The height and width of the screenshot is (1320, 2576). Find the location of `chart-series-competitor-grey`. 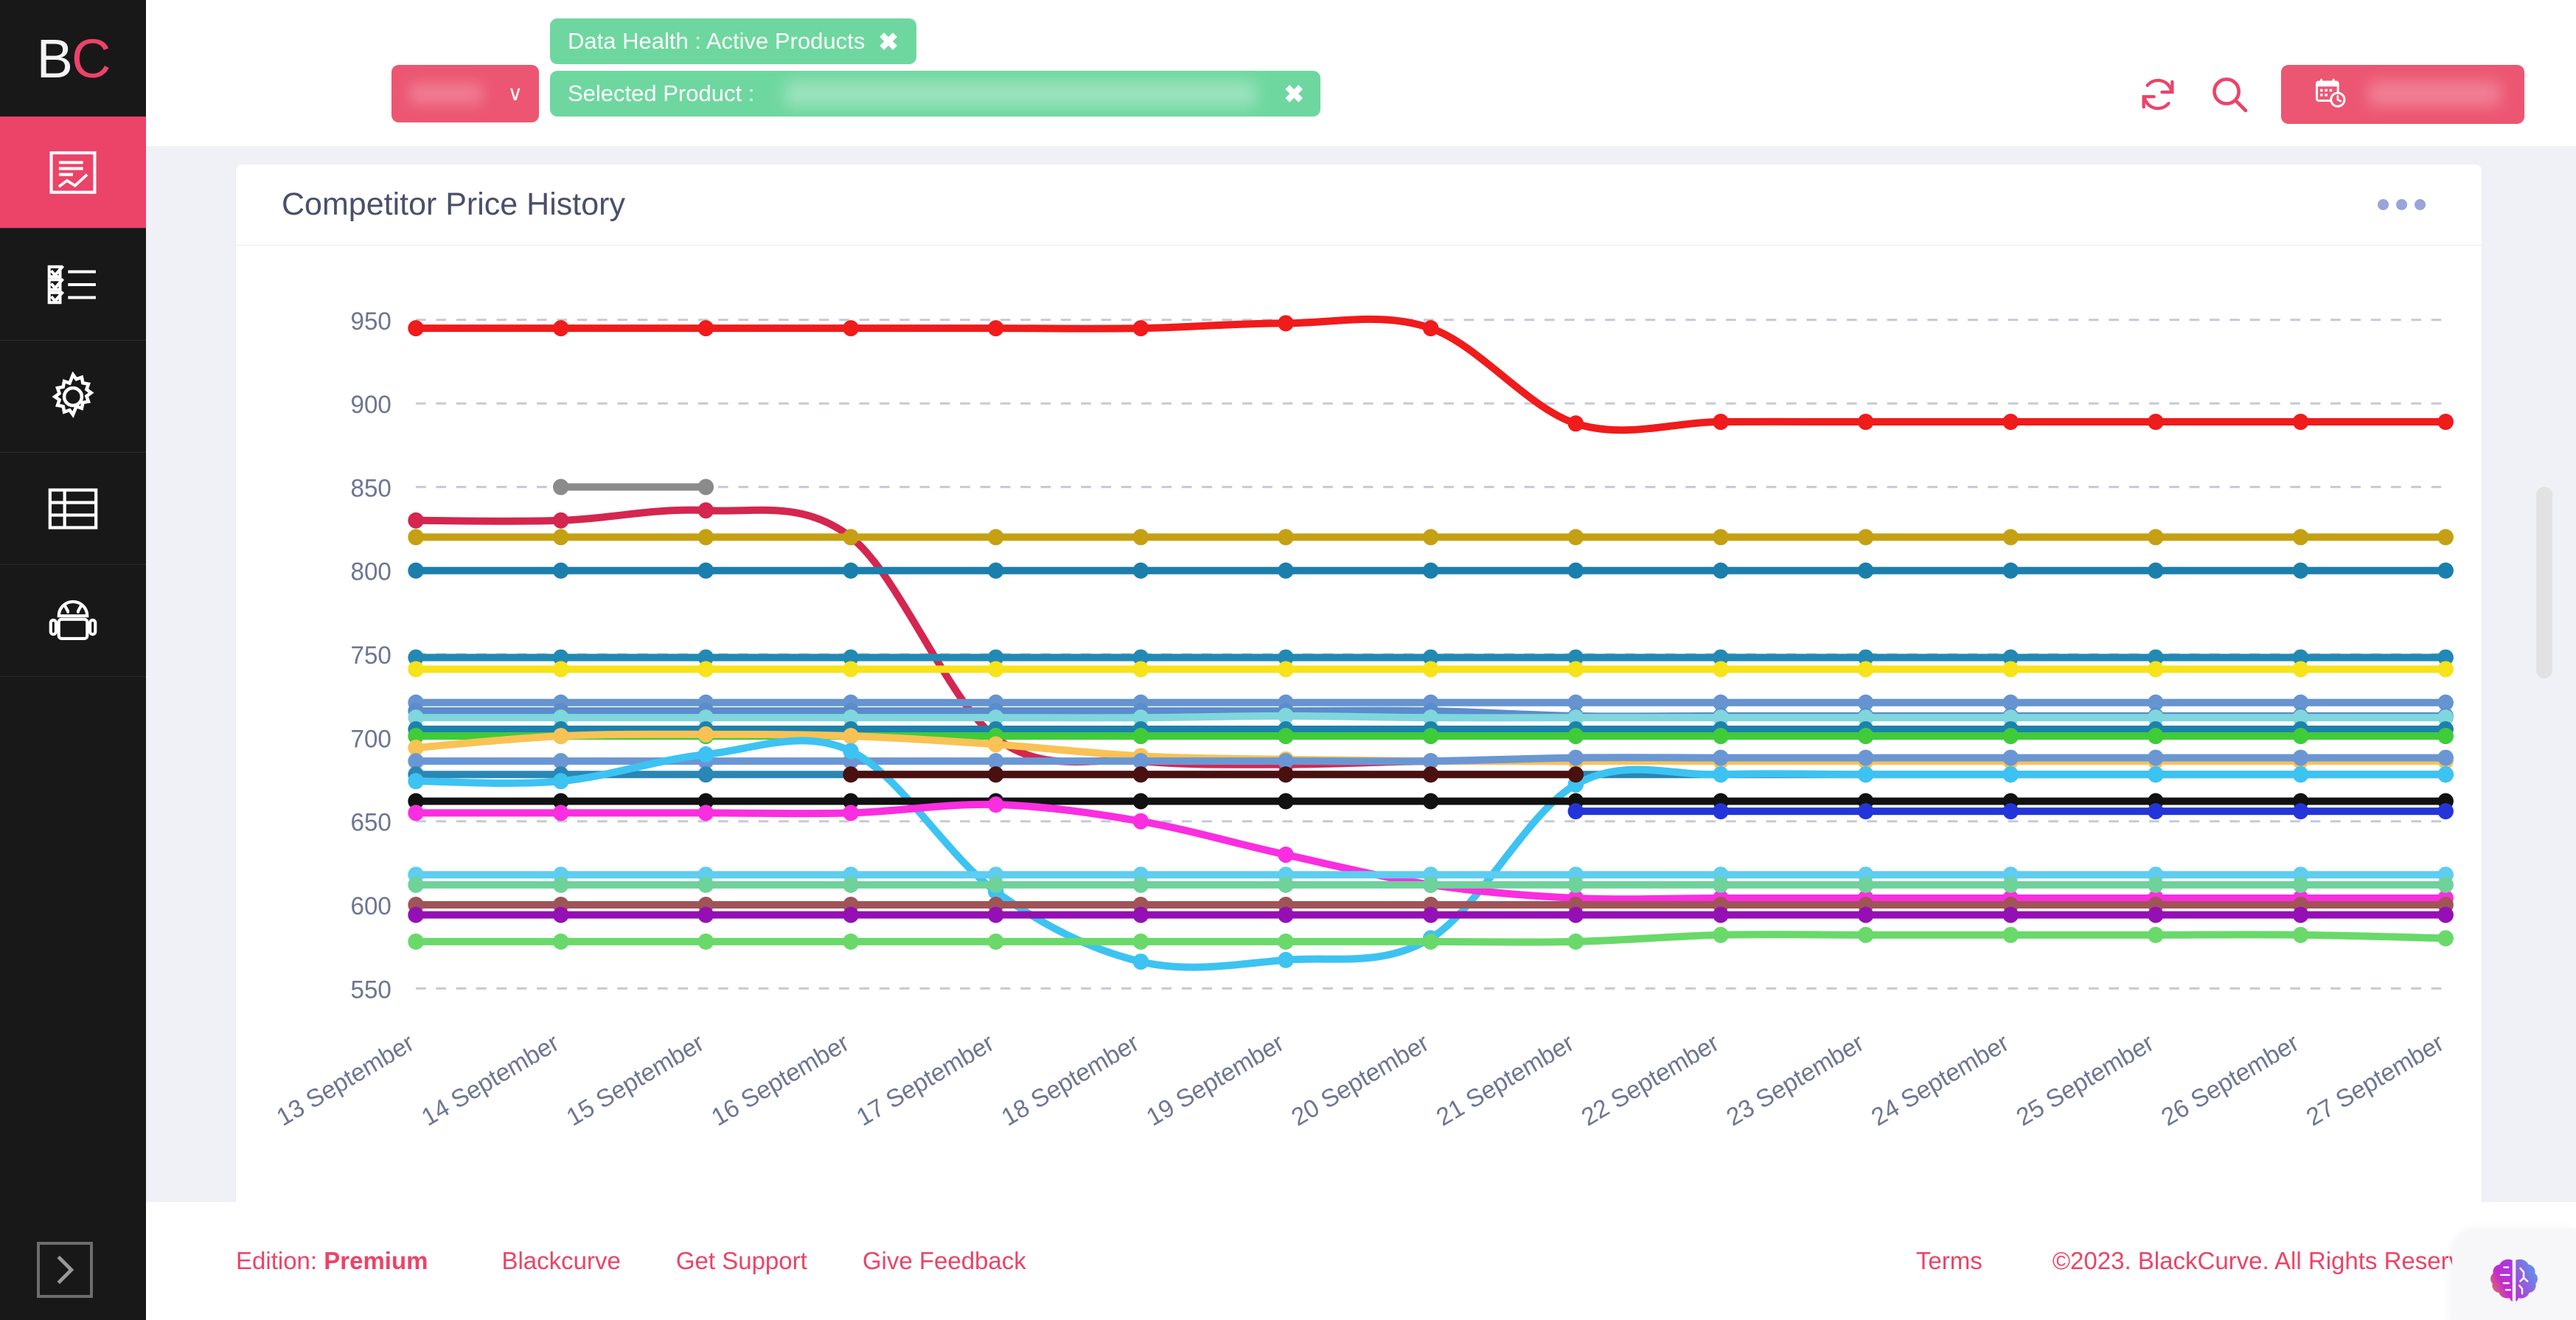

chart-series-competitor-grey is located at coordinates (633, 487).